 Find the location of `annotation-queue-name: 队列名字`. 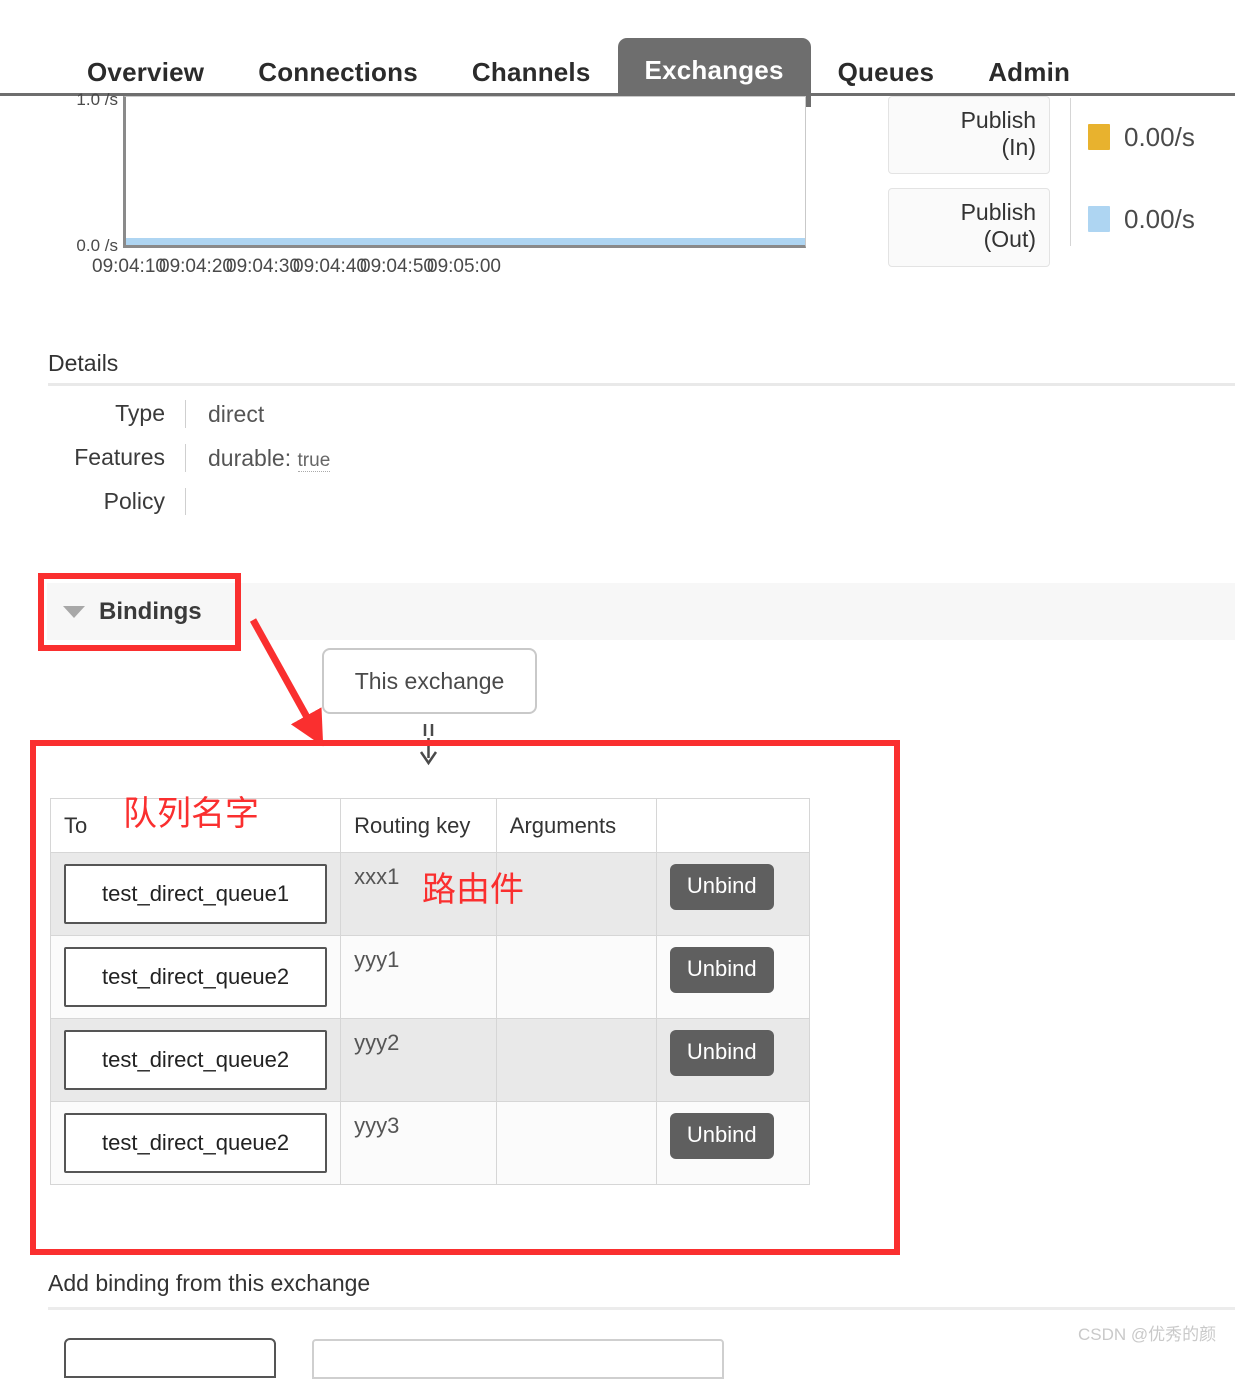

annotation-queue-name: 队列名字 is located at coordinates (191, 814).